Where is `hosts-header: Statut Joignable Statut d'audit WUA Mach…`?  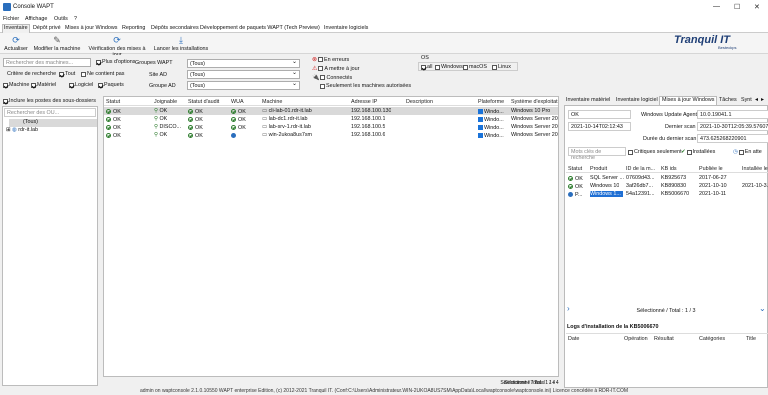
hosts-header: Statut Joignable Statut d'audit WUA Mach… is located at coordinates (331, 101).